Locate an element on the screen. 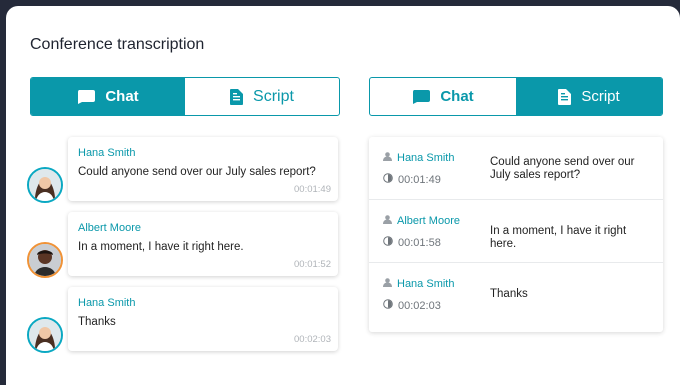 Image resolution: width=680 pixels, height=385 pixels. page-title: Conference transcription is located at coordinates (117, 44).